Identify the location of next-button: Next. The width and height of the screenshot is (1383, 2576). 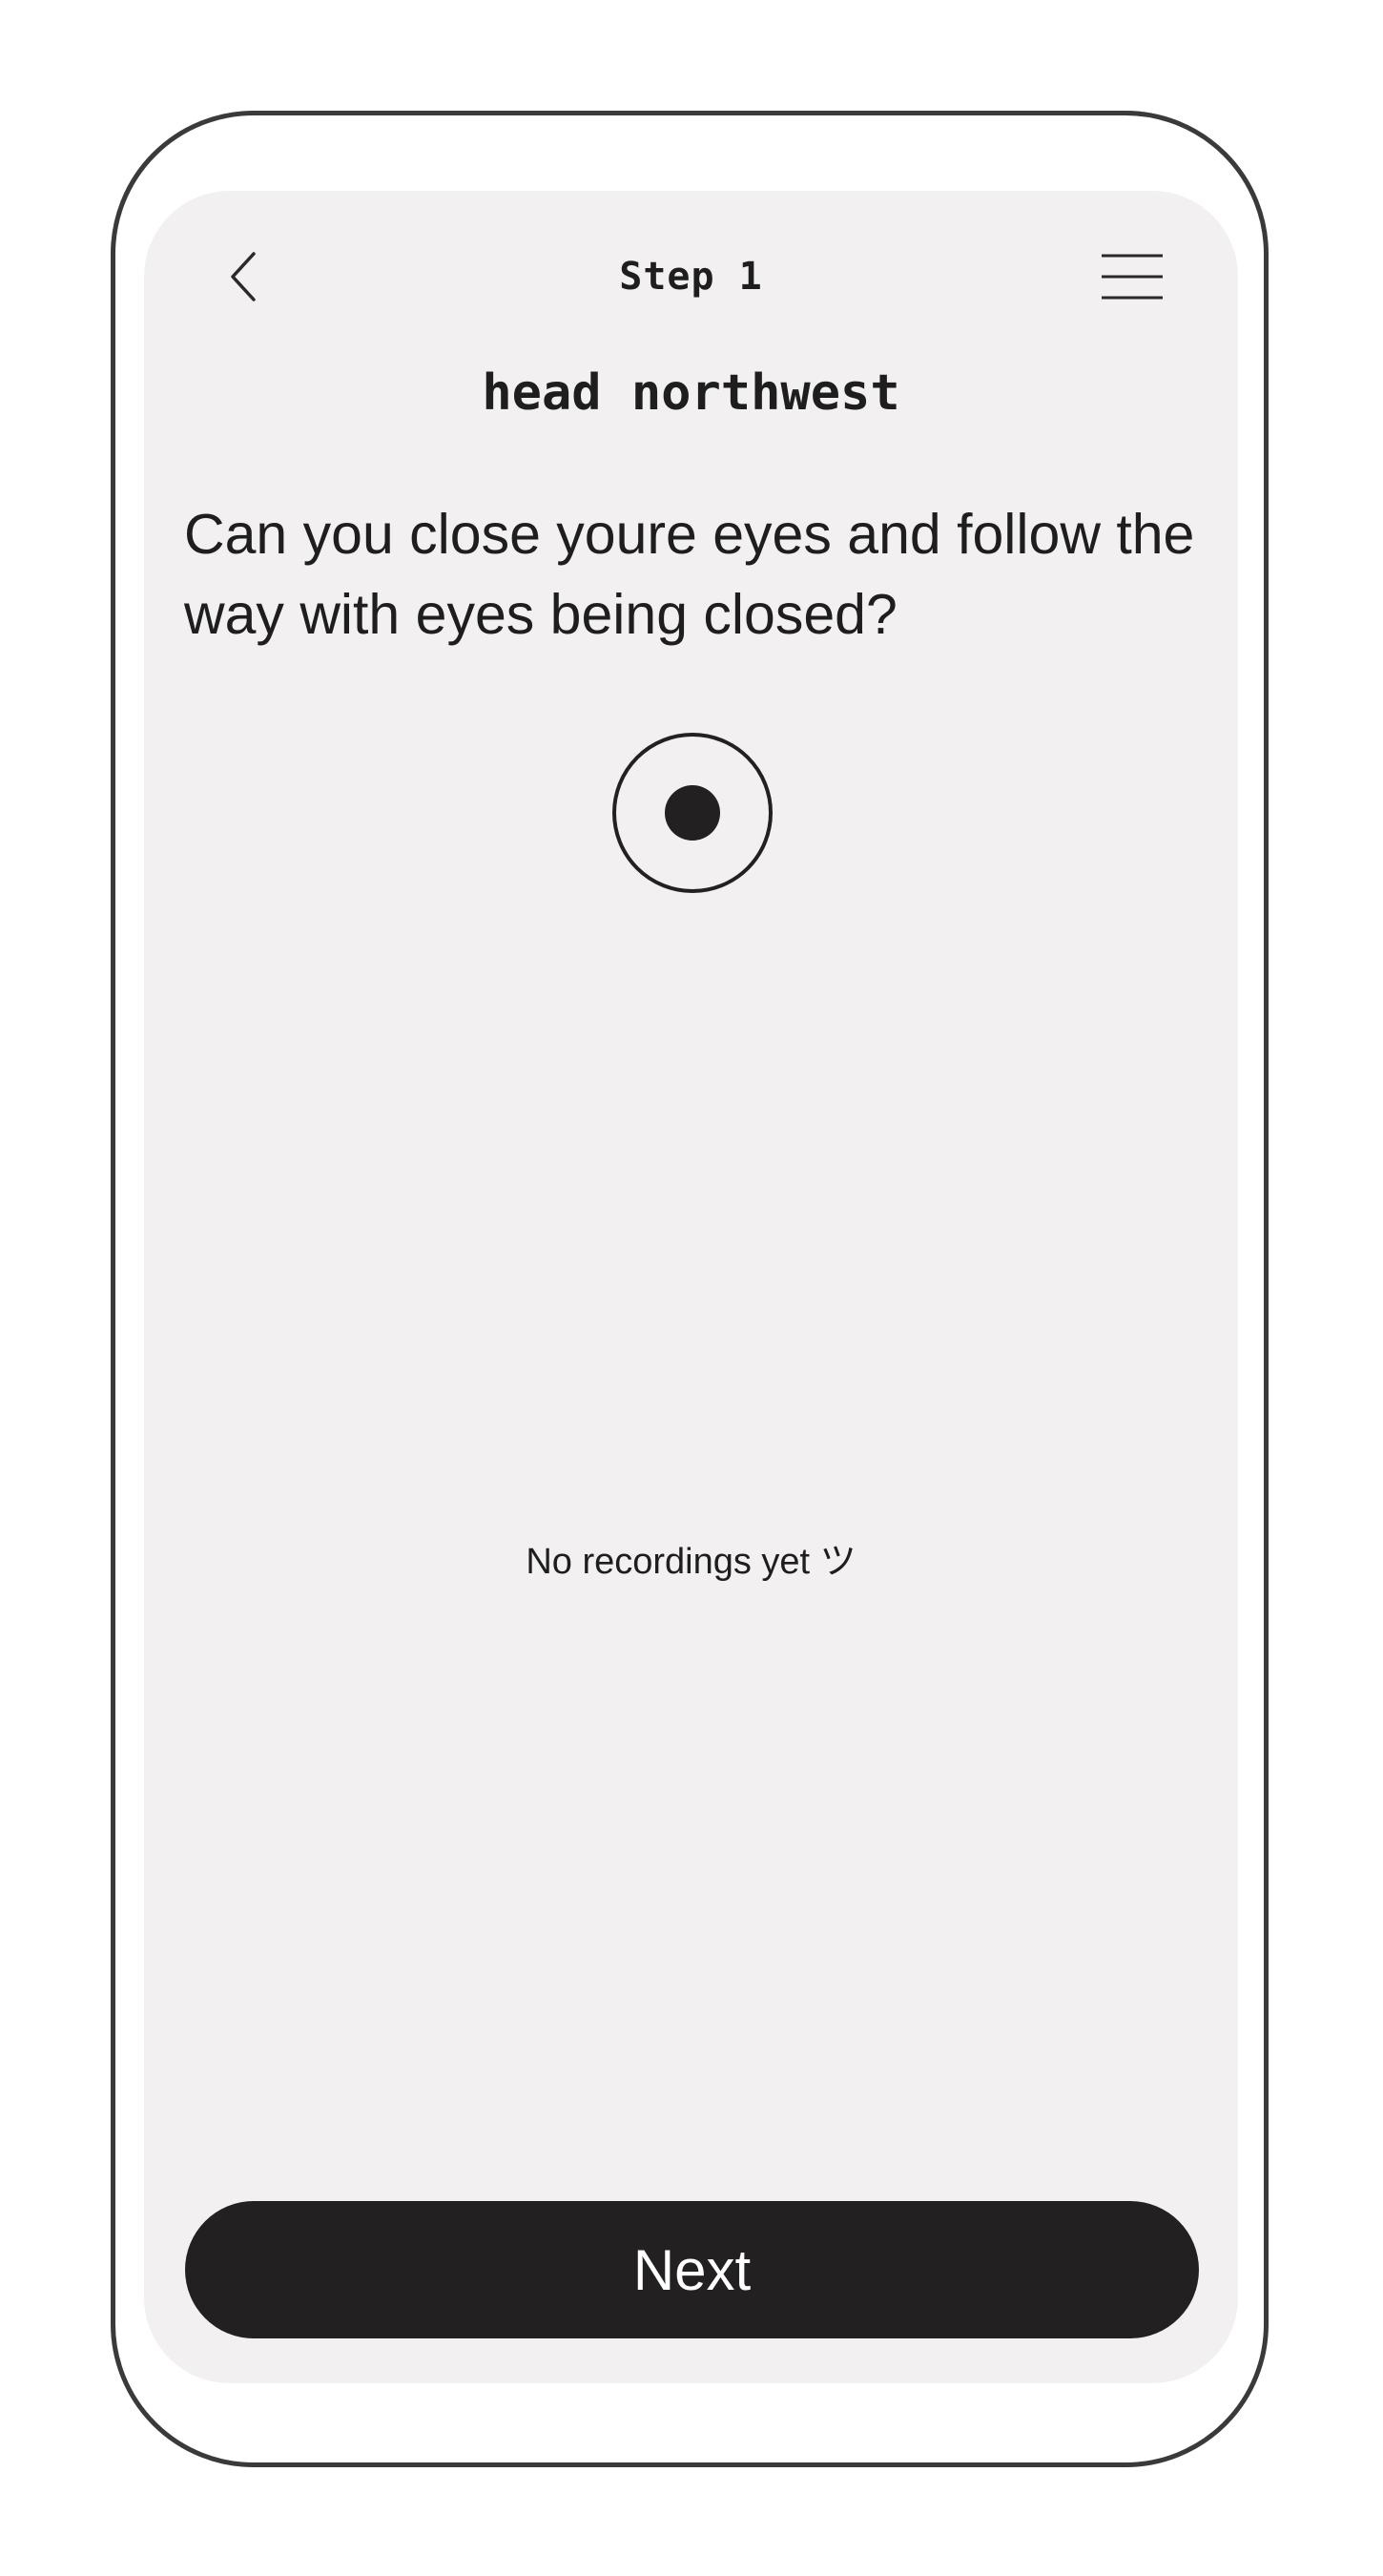
(692, 2269).